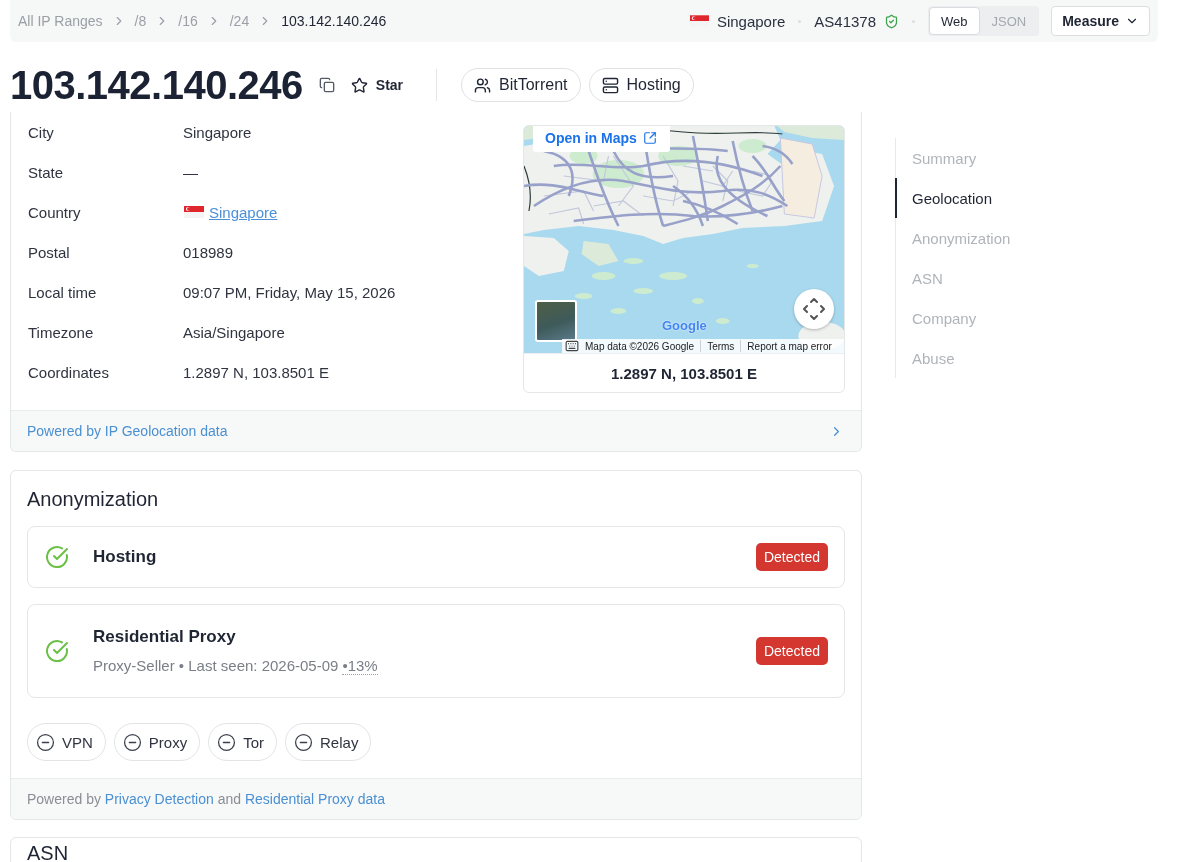 Image resolution: width=1199 pixels, height=862 pixels. I want to click on server-icon, so click(610, 85).